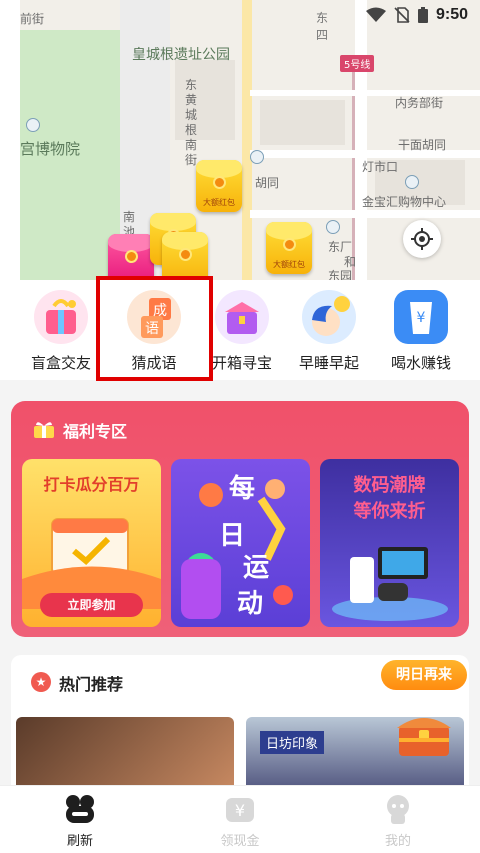 Image resolution: width=480 pixels, height=853 pixels. What do you see at coordinates (190, 122) in the screenshot?
I see `map-label: 东黄城根南街` at bounding box center [190, 122].